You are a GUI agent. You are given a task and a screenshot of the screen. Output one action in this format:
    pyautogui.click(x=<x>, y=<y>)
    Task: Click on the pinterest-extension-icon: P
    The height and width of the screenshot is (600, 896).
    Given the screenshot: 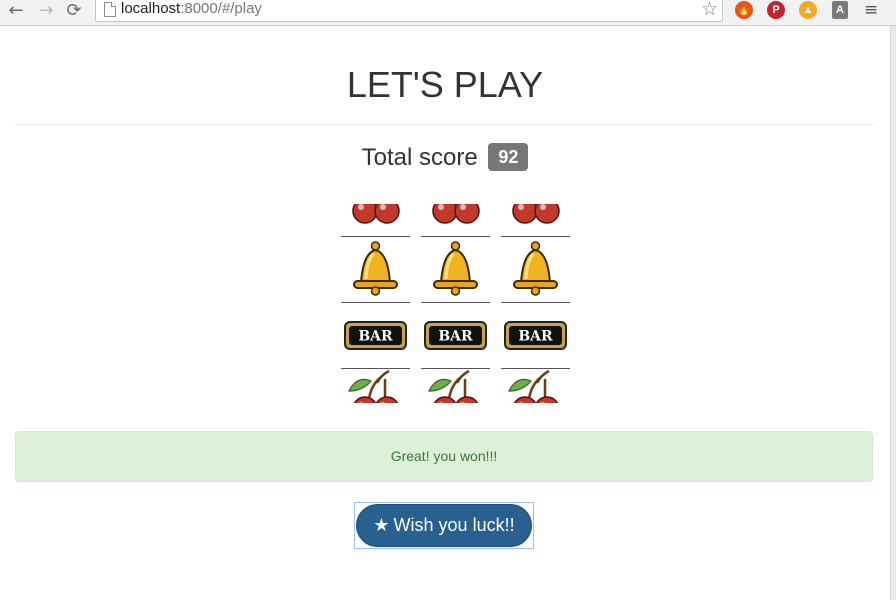 What is the action you would take?
    pyautogui.click(x=776, y=10)
    